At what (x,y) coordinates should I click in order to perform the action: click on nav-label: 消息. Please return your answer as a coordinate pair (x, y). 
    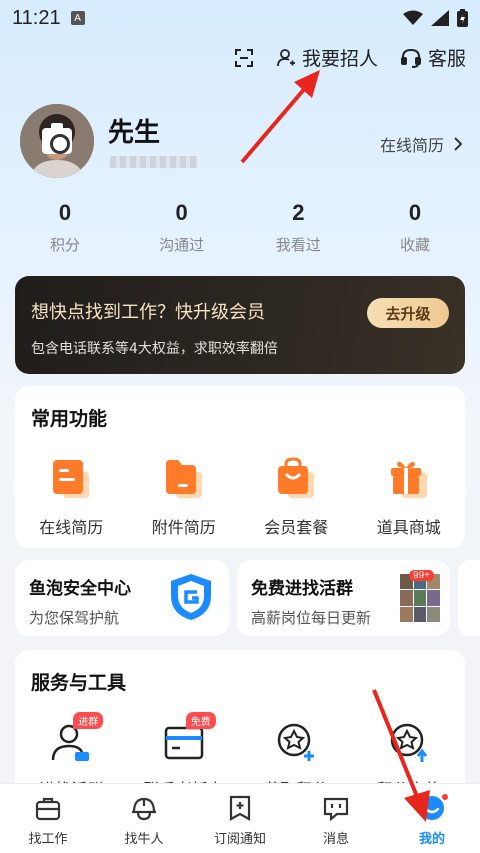
    Looking at the image, I should click on (335, 839).